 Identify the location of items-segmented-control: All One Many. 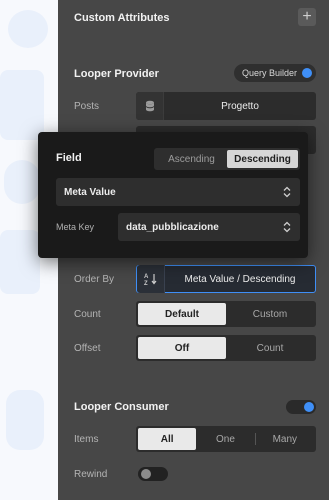
(226, 439).